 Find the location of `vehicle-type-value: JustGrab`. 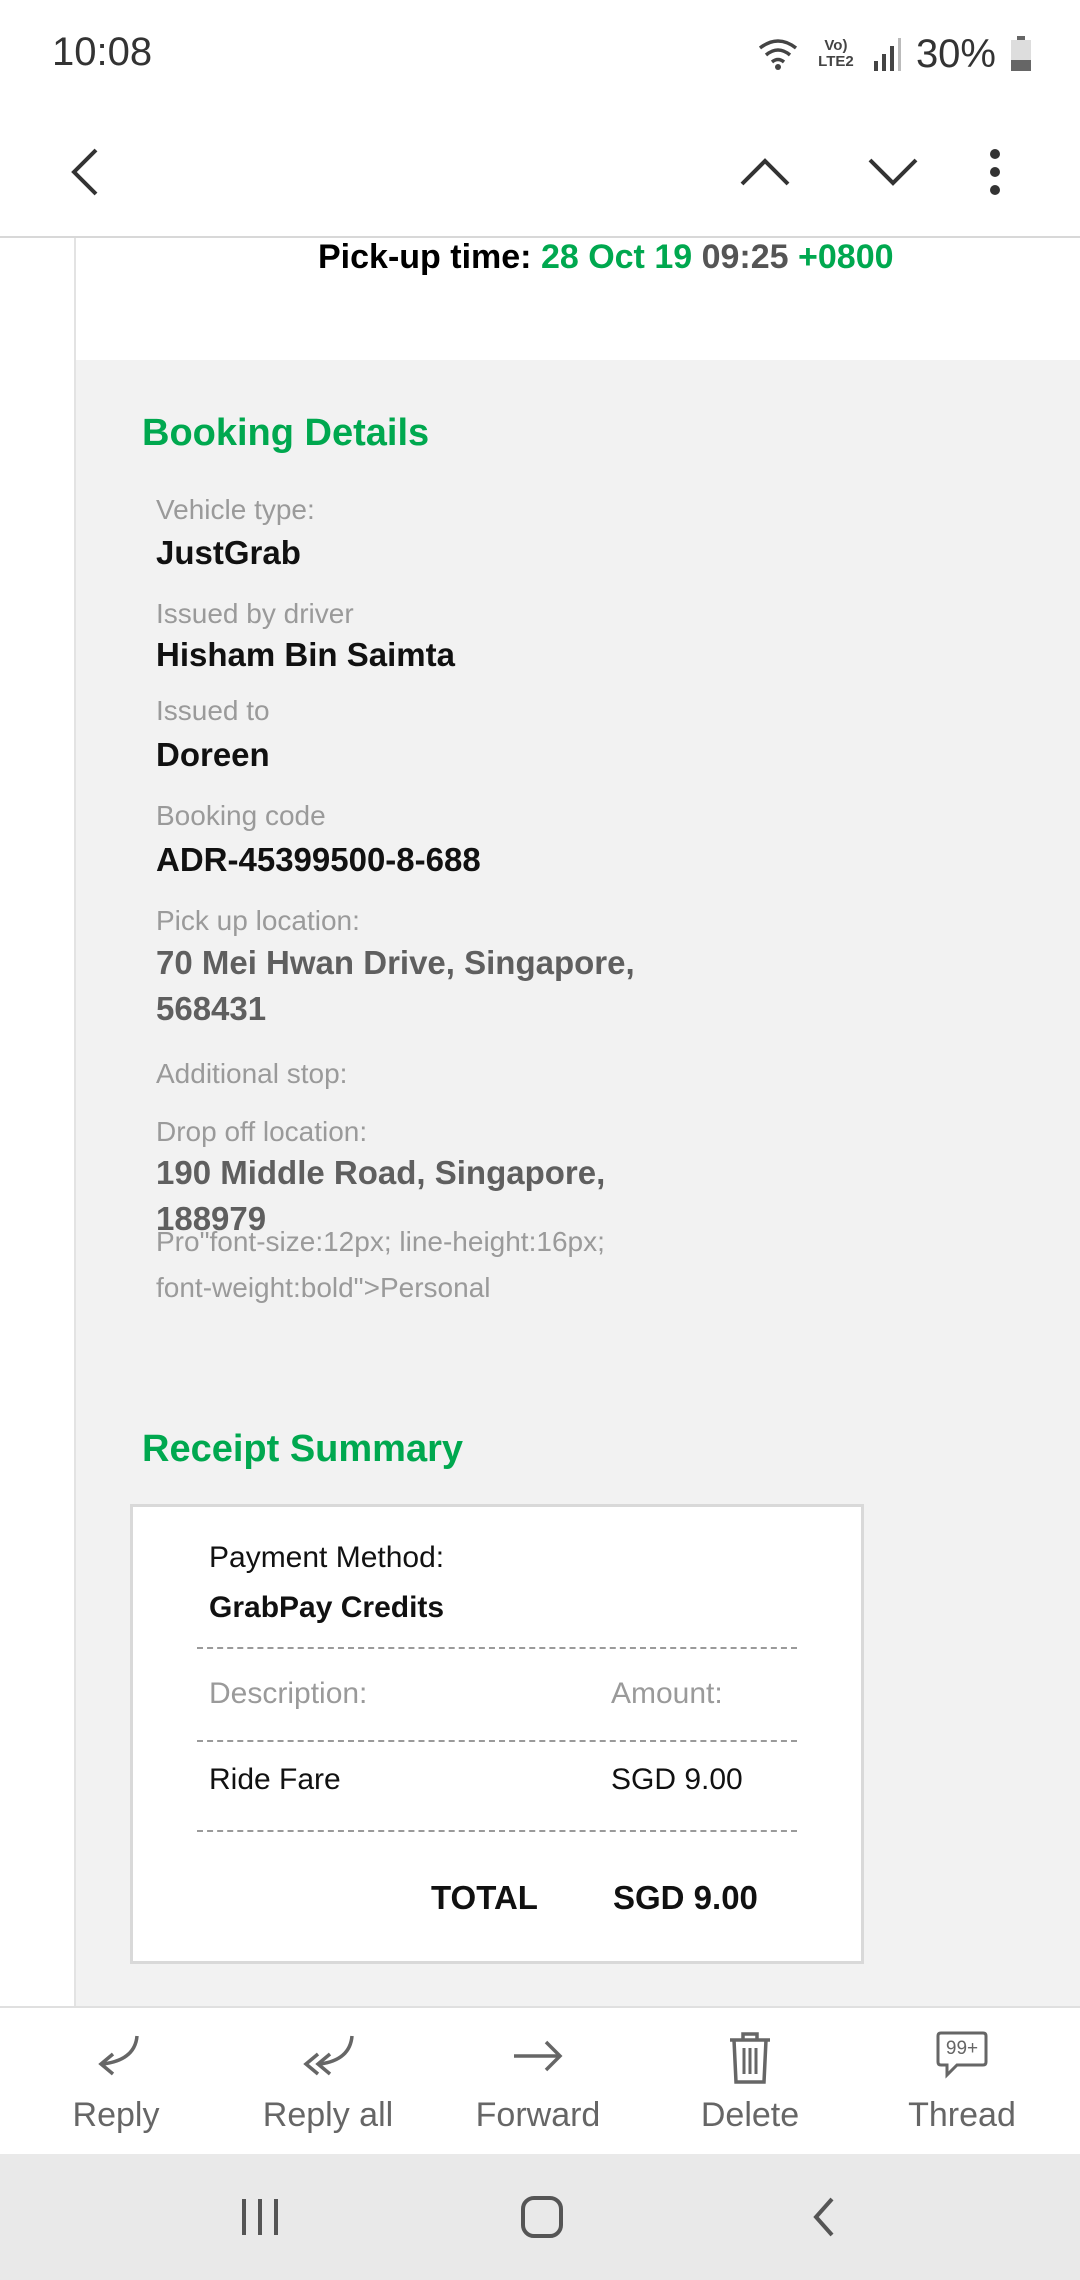

vehicle-type-value: JustGrab is located at coordinates (228, 552).